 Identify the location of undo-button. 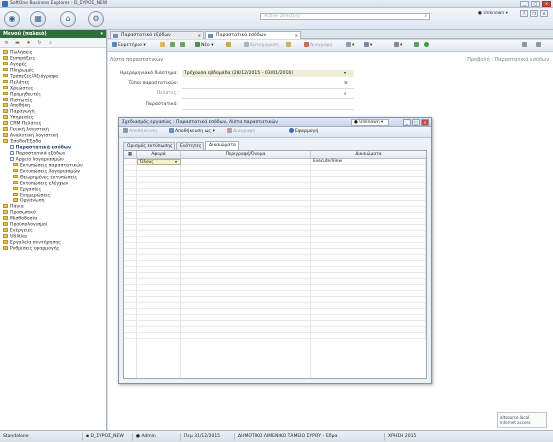
(289, 46).